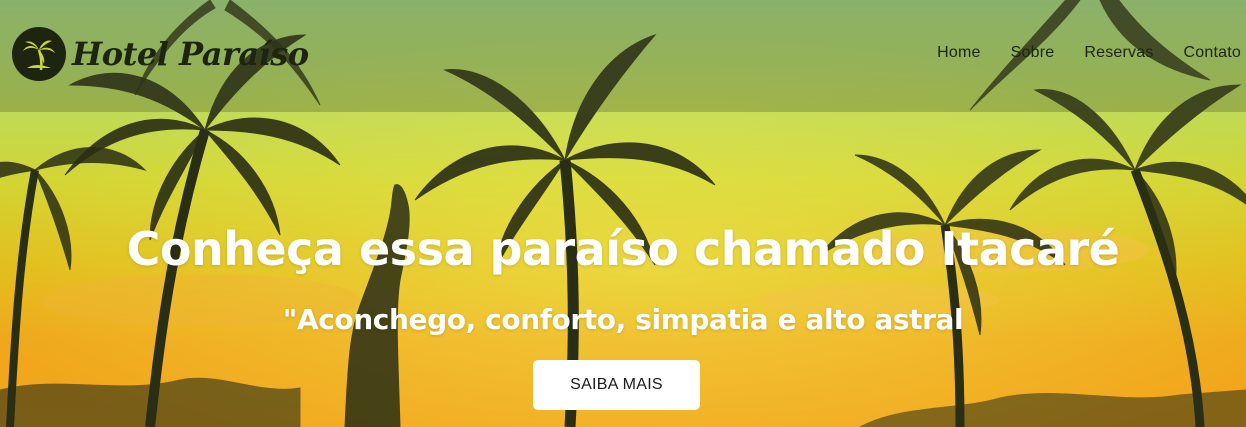  Describe the element at coordinates (623, 249) in the screenshot. I see `hero-title: Conheça essa paraíso chamado Itacaré` at that location.